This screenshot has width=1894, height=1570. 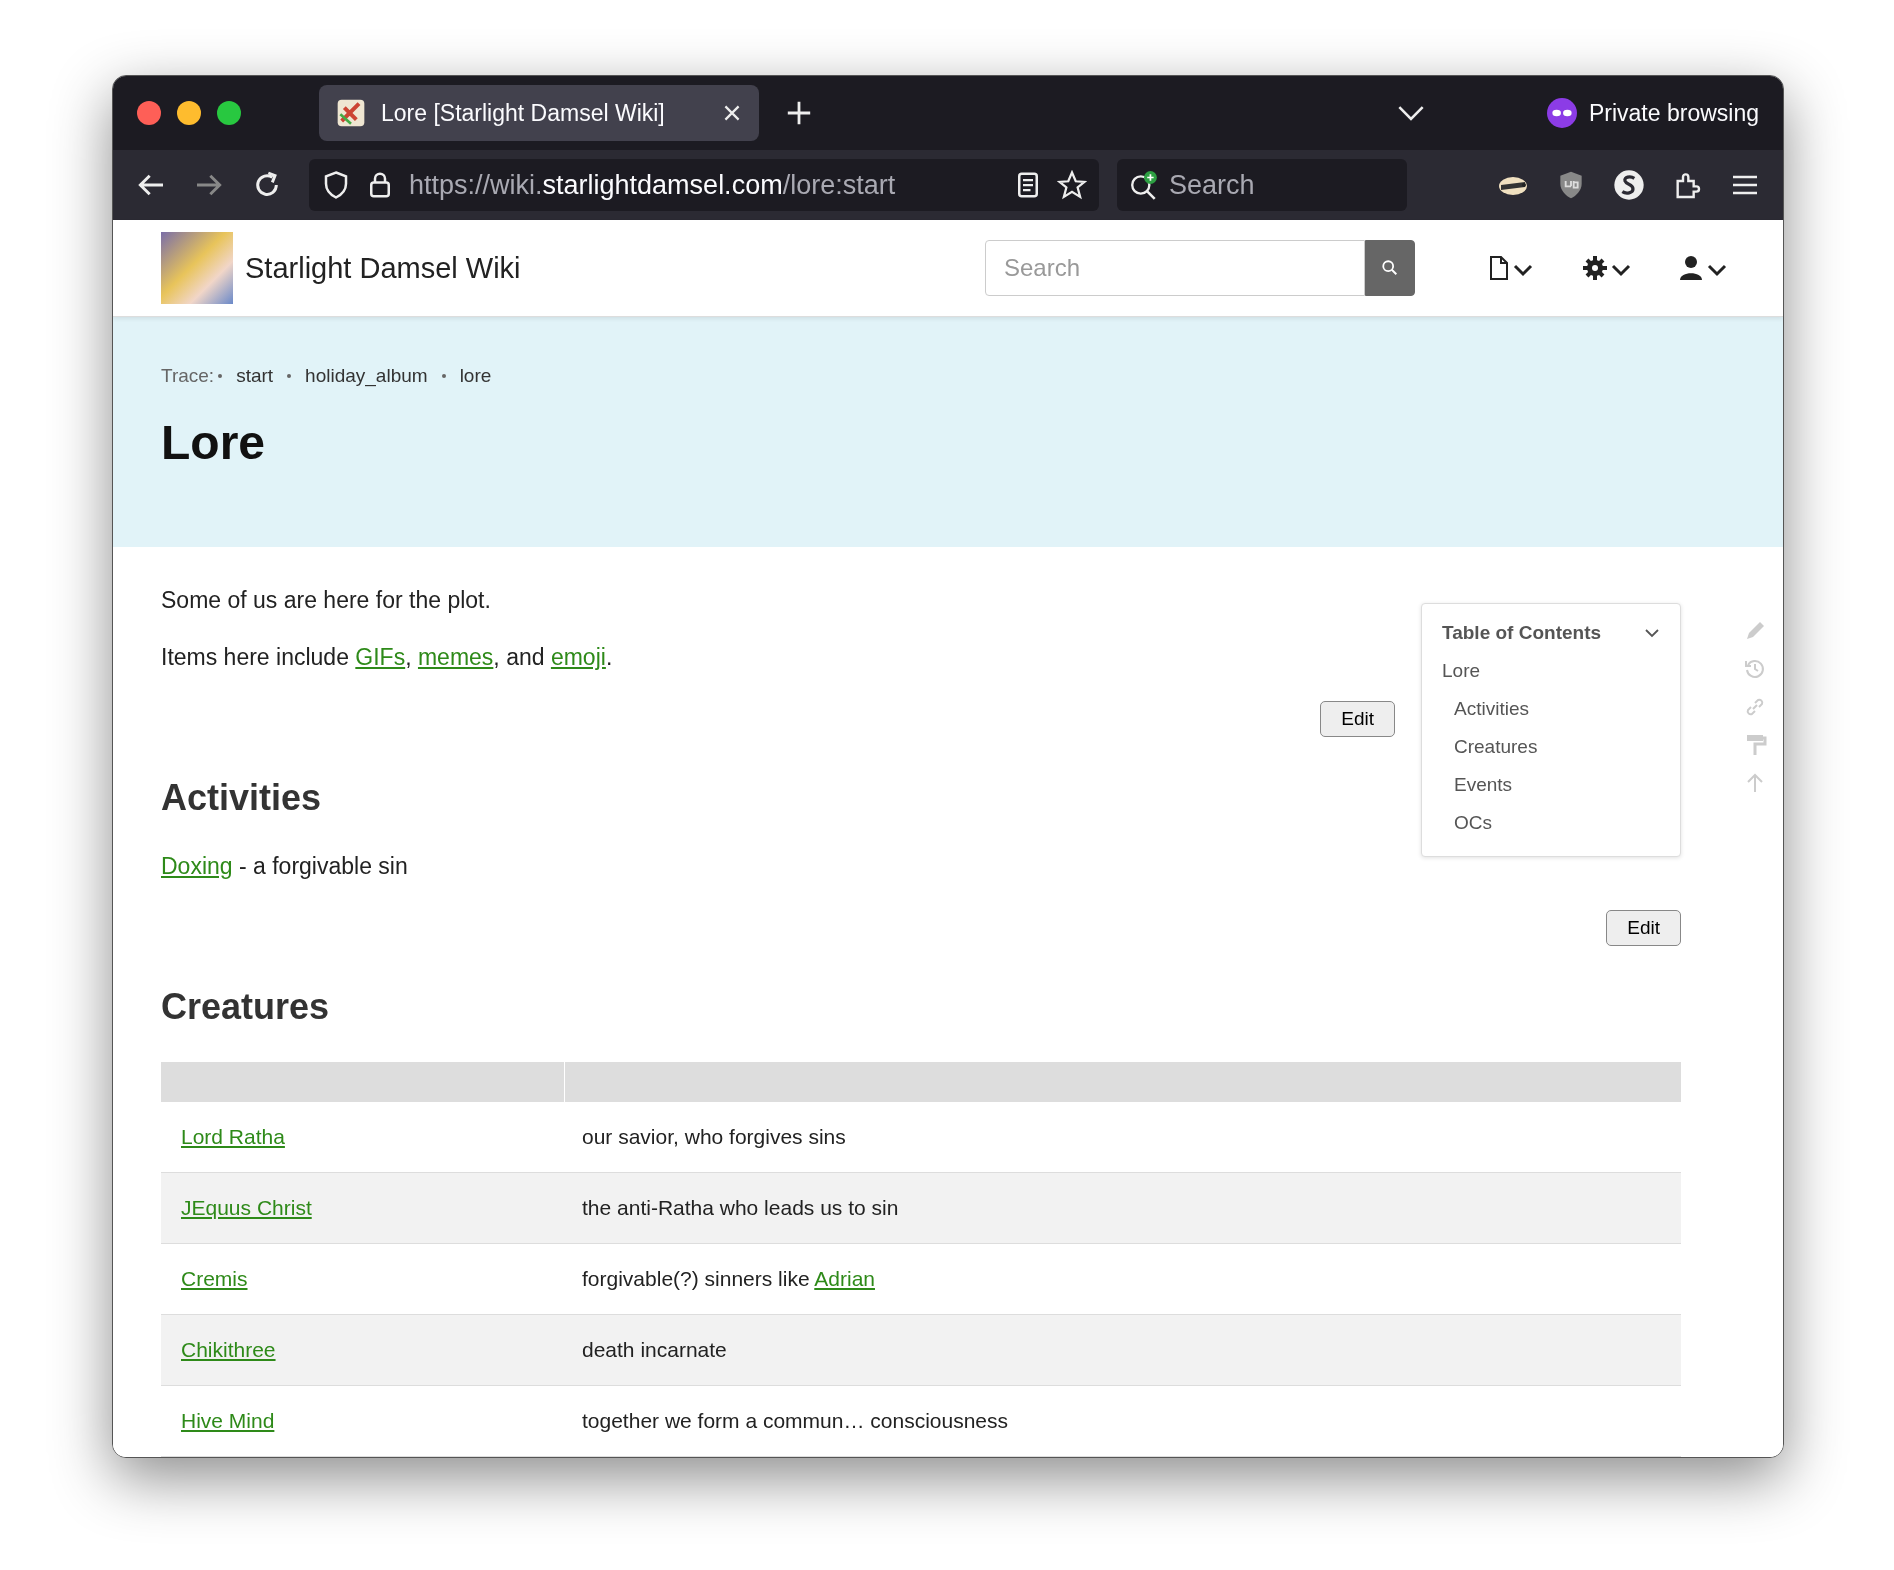 I want to click on private-mask-icon, so click(x=1561, y=113).